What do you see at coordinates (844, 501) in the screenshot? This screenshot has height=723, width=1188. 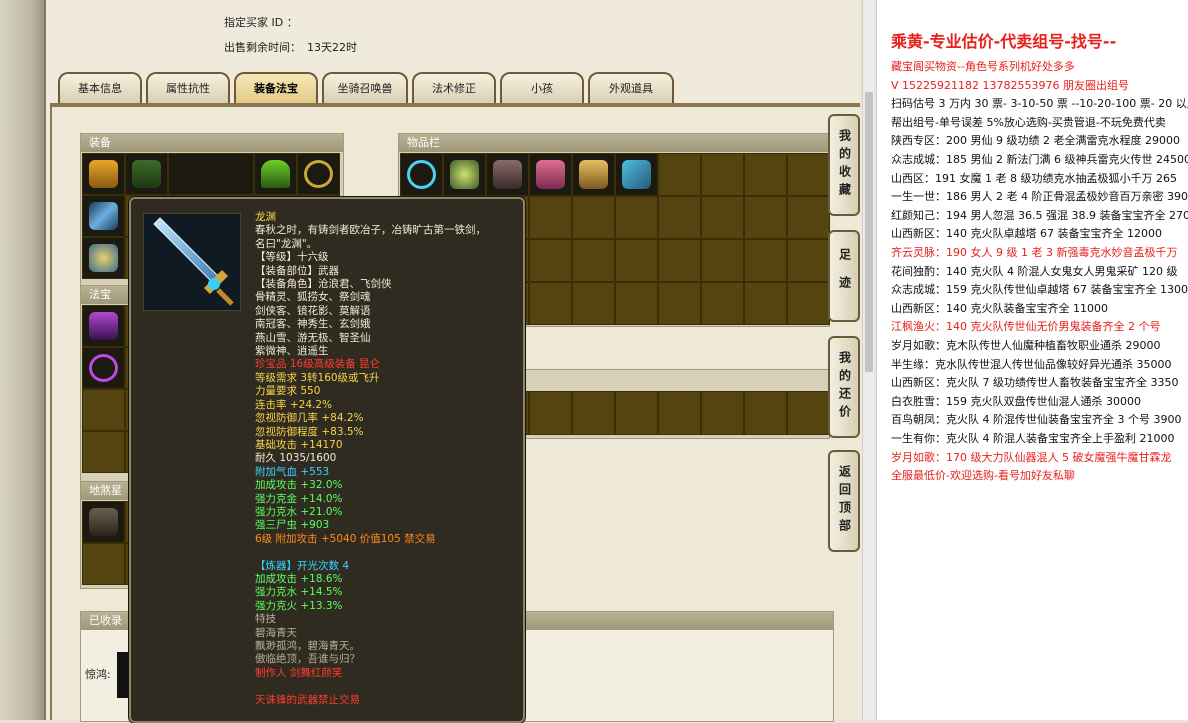 I see `back-to-top-button: 返回顶部` at bounding box center [844, 501].